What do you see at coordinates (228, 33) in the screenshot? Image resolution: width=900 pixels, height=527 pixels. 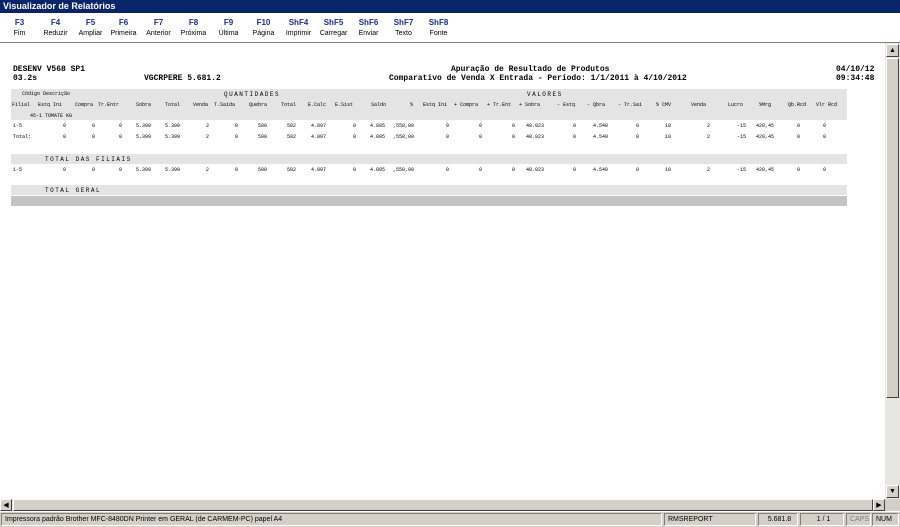 I see `toolbar-label: Última` at bounding box center [228, 33].